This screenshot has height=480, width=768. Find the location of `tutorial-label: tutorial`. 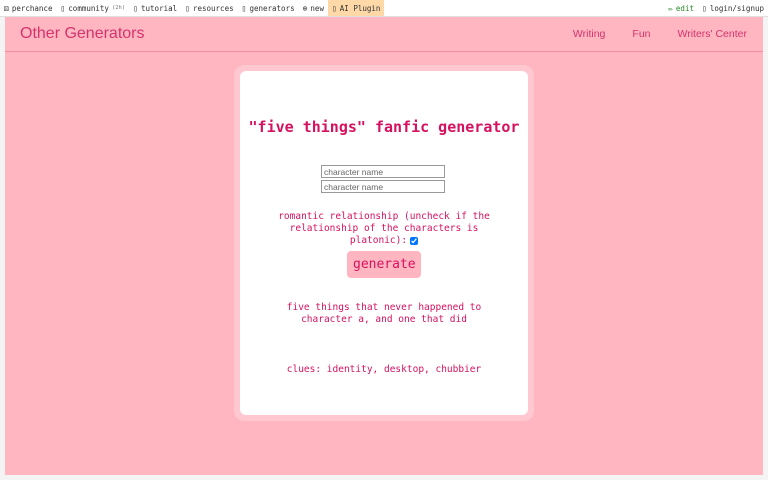

tutorial-label: tutorial is located at coordinates (159, 8).